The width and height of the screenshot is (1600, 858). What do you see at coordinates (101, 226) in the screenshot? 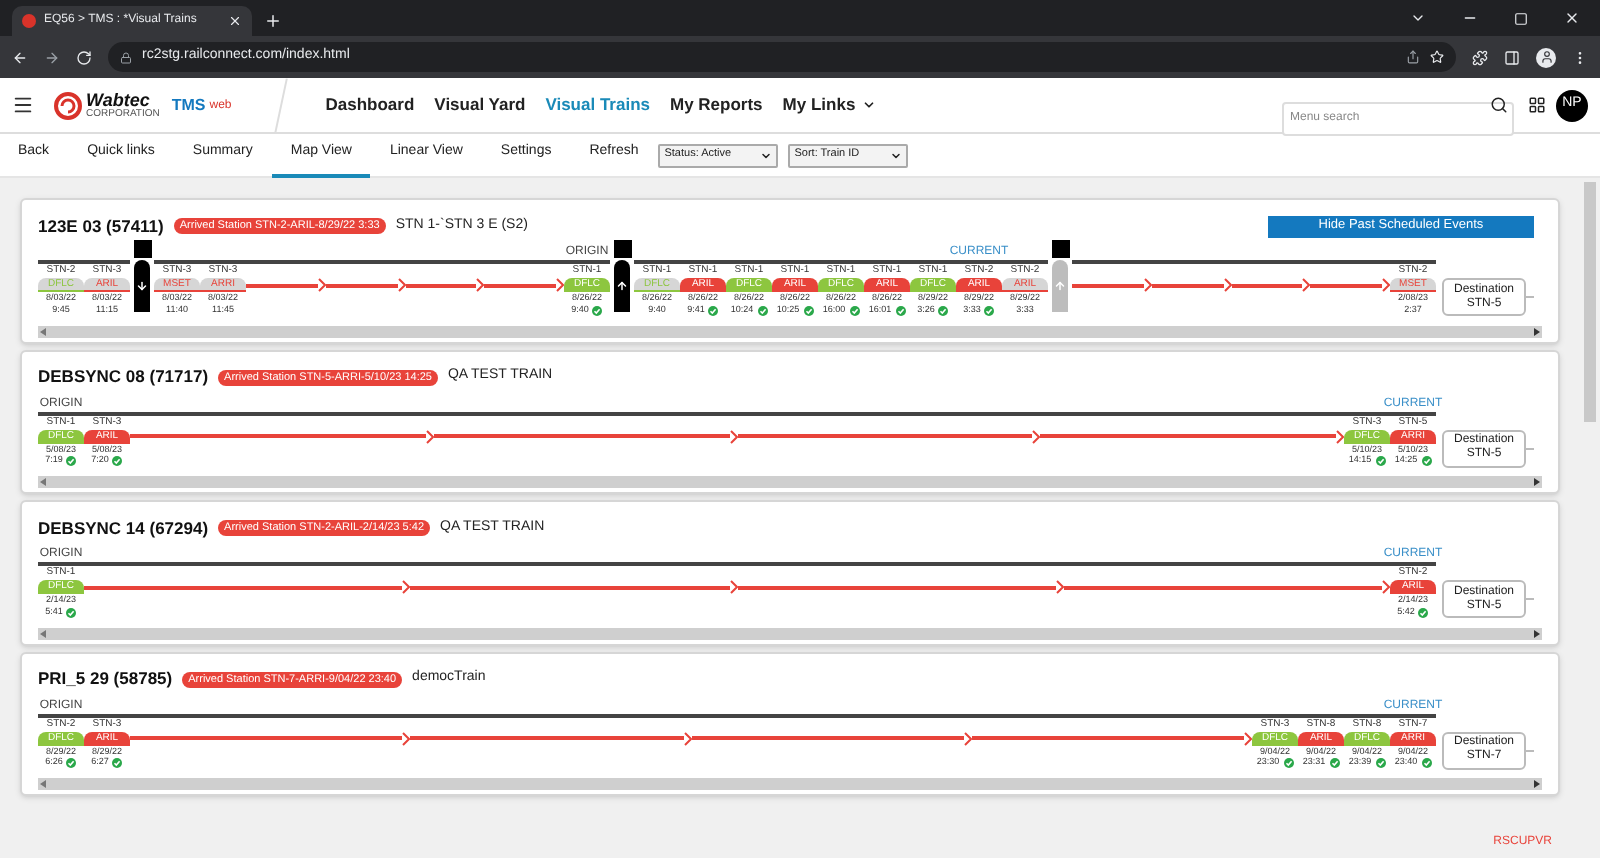
I see `train-title: 123E 03 (57411)` at bounding box center [101, 226].